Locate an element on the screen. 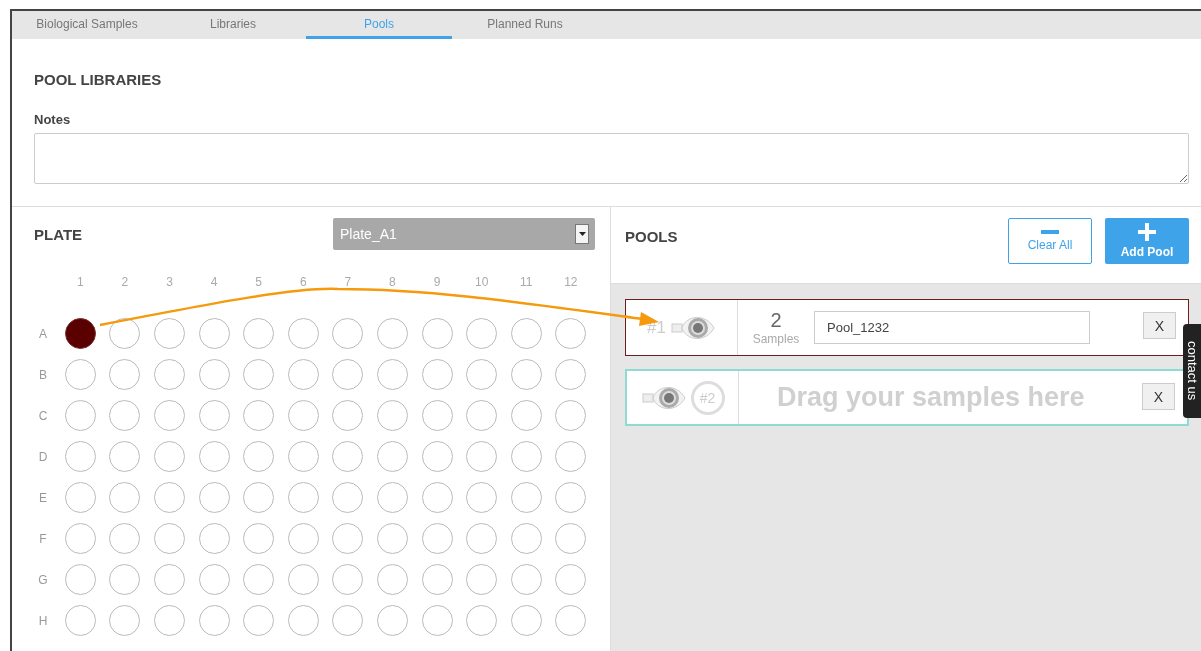  plate-dropdown: Plate_A1 is located at coordinates (464, 234).